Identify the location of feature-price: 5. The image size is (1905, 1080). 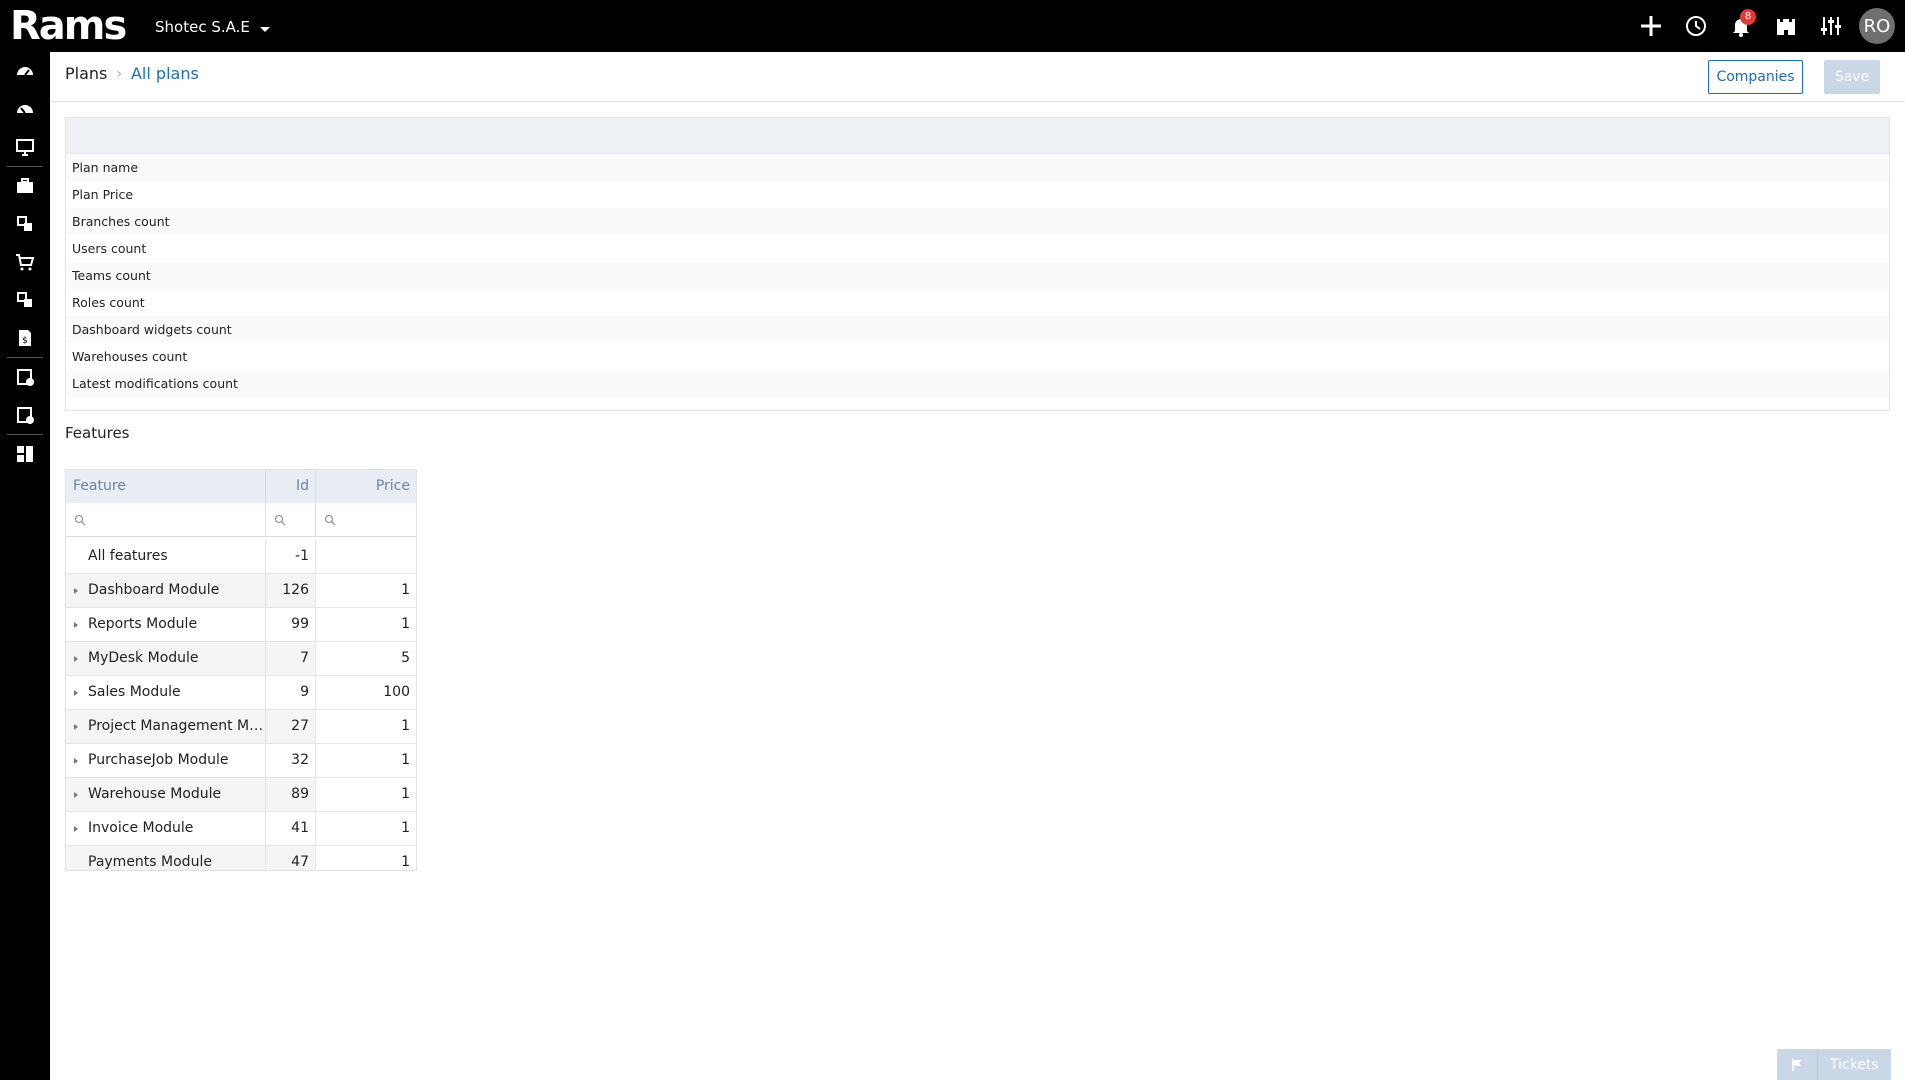
(405, 658).